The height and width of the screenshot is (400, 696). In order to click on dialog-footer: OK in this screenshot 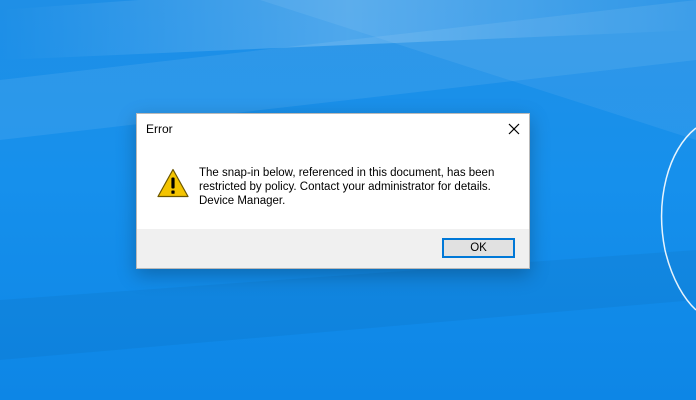, I will do `click(333, 248)`.